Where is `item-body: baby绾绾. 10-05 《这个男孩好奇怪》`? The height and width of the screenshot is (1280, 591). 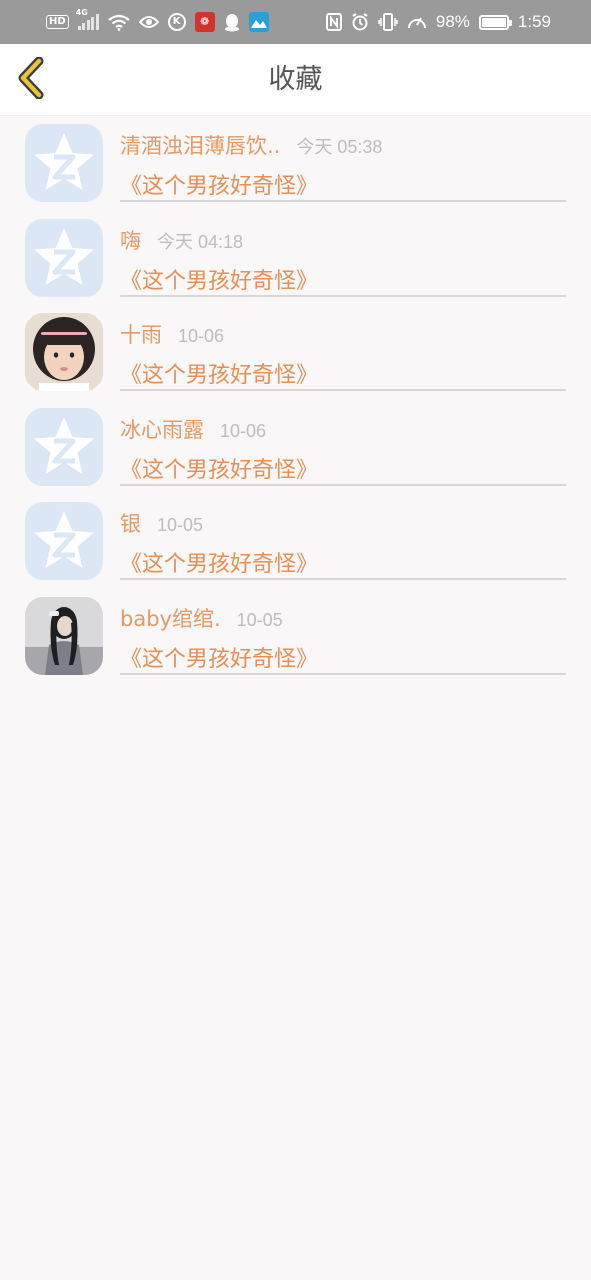 item-body: baby绾绾. 10-05 《这个男孩好奇怪》 is located at coordinates (343, 632).